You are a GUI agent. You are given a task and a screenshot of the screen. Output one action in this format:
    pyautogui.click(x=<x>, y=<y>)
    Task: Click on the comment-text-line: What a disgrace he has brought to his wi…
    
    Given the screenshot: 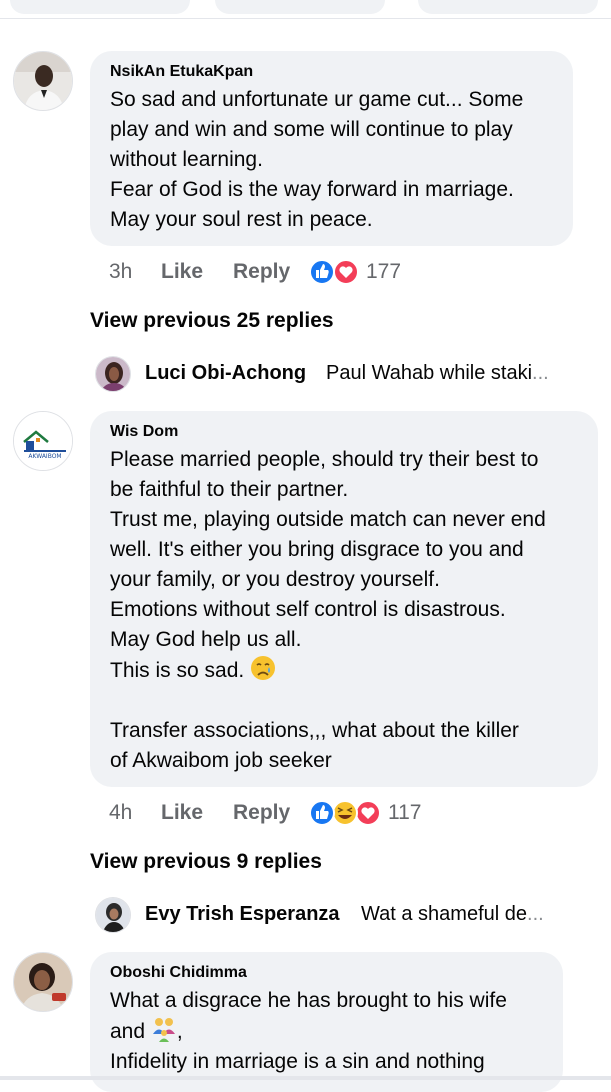 What is the action you would take?
    pyautogui.click(x=308, y=1000)
    